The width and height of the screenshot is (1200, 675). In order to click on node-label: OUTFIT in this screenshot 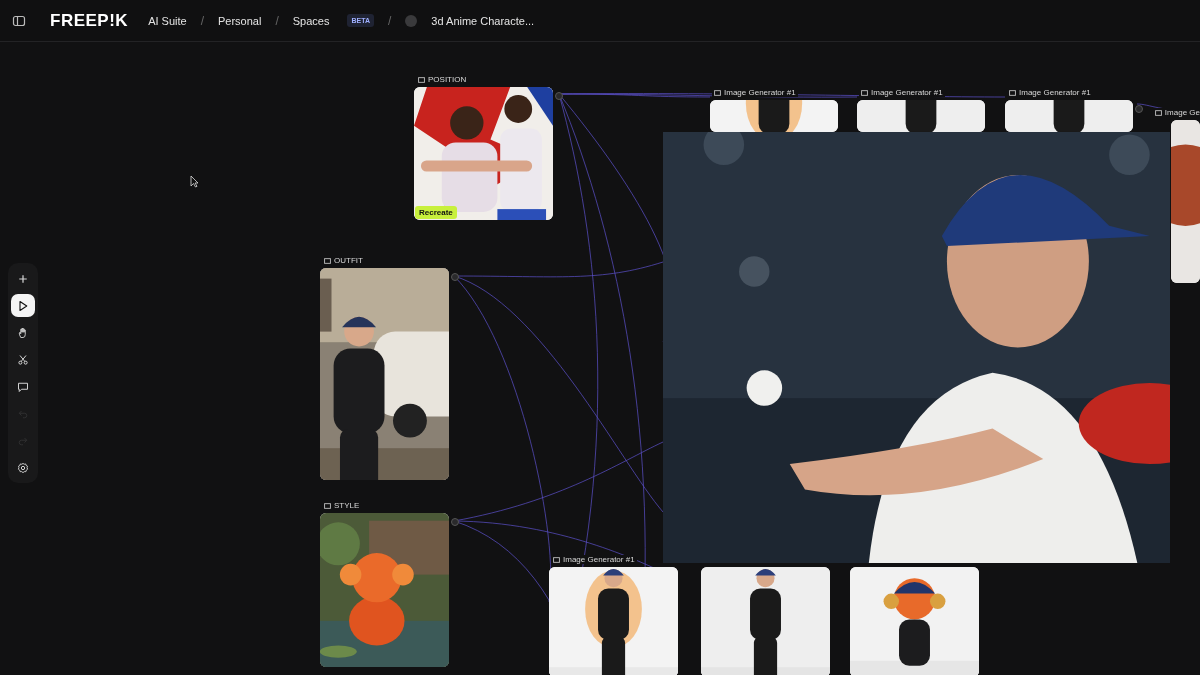, I will do `click(348, 260)`.